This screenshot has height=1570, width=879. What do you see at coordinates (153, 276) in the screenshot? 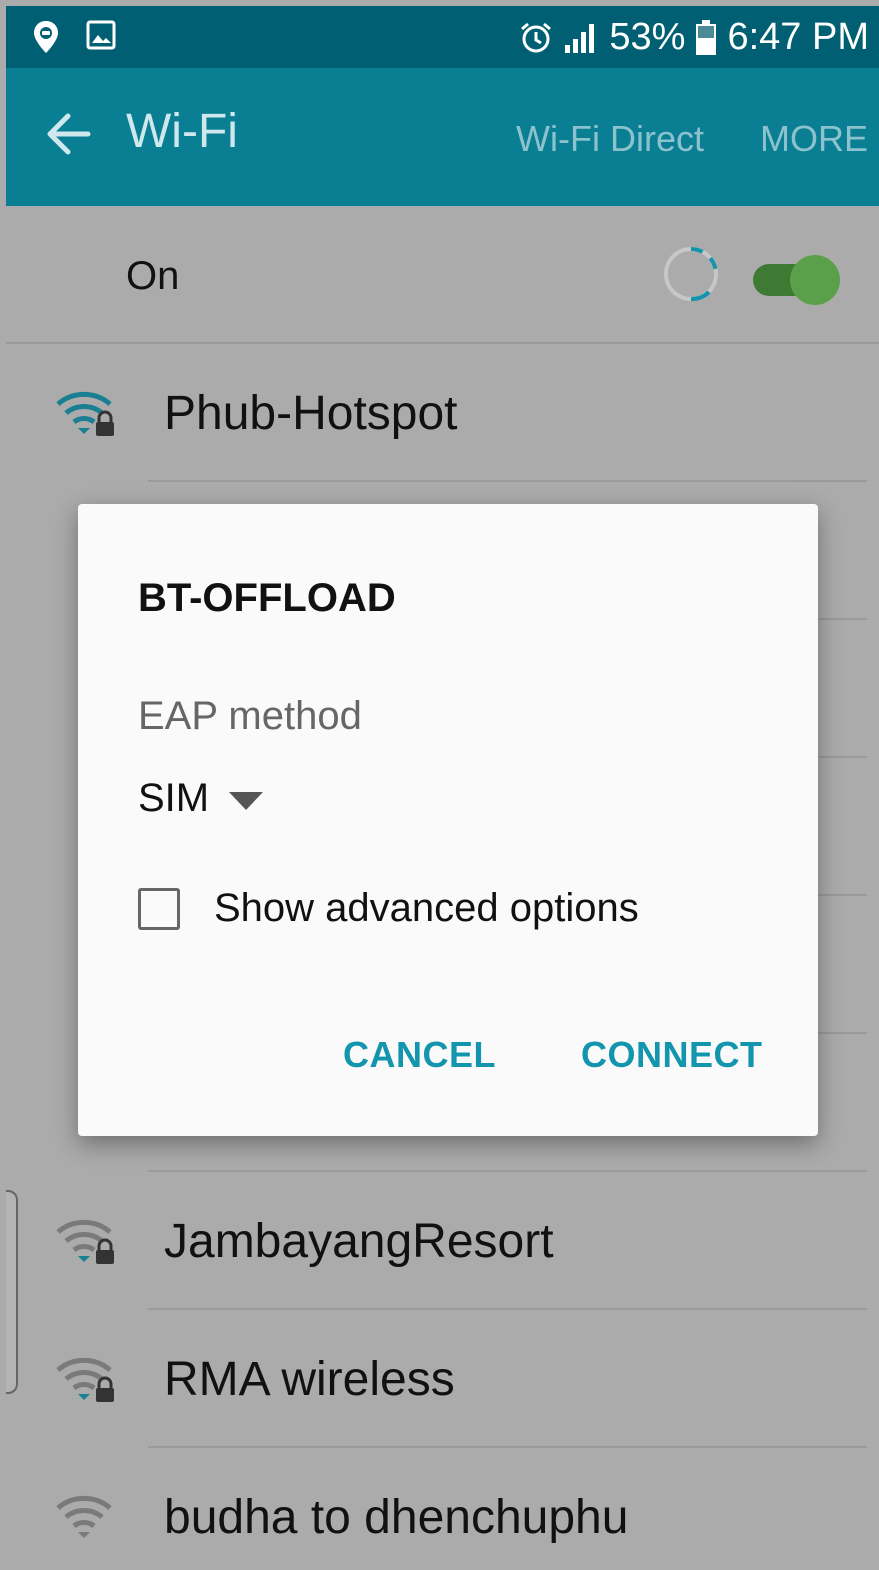
I see `wifi-toggle-label: On` at bounding box center [153, 276].